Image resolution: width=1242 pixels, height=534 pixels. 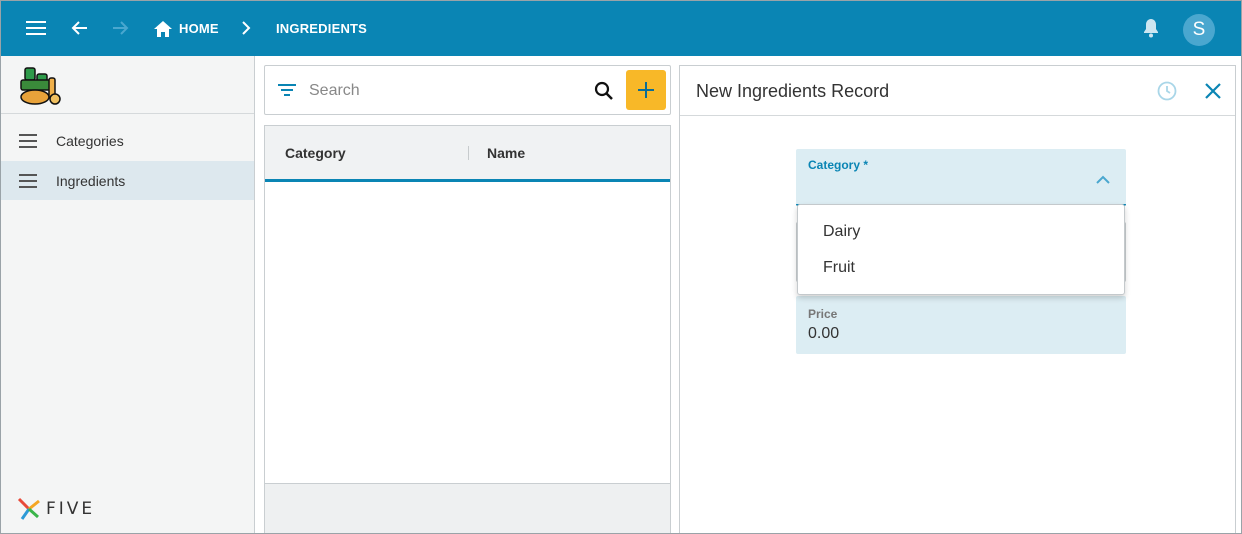 I want to click on five-brand-logo: FIVE, so click(x=55, y=509).